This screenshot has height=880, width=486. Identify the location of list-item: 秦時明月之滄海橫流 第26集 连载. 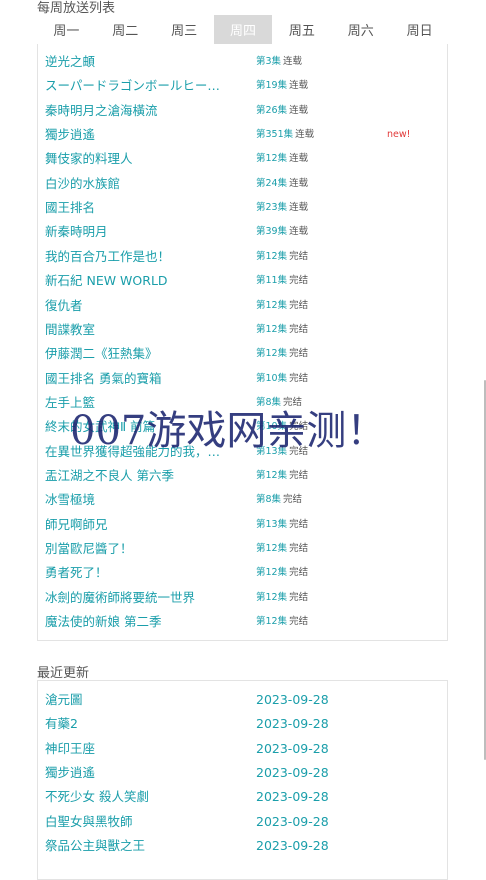
(242, 111).